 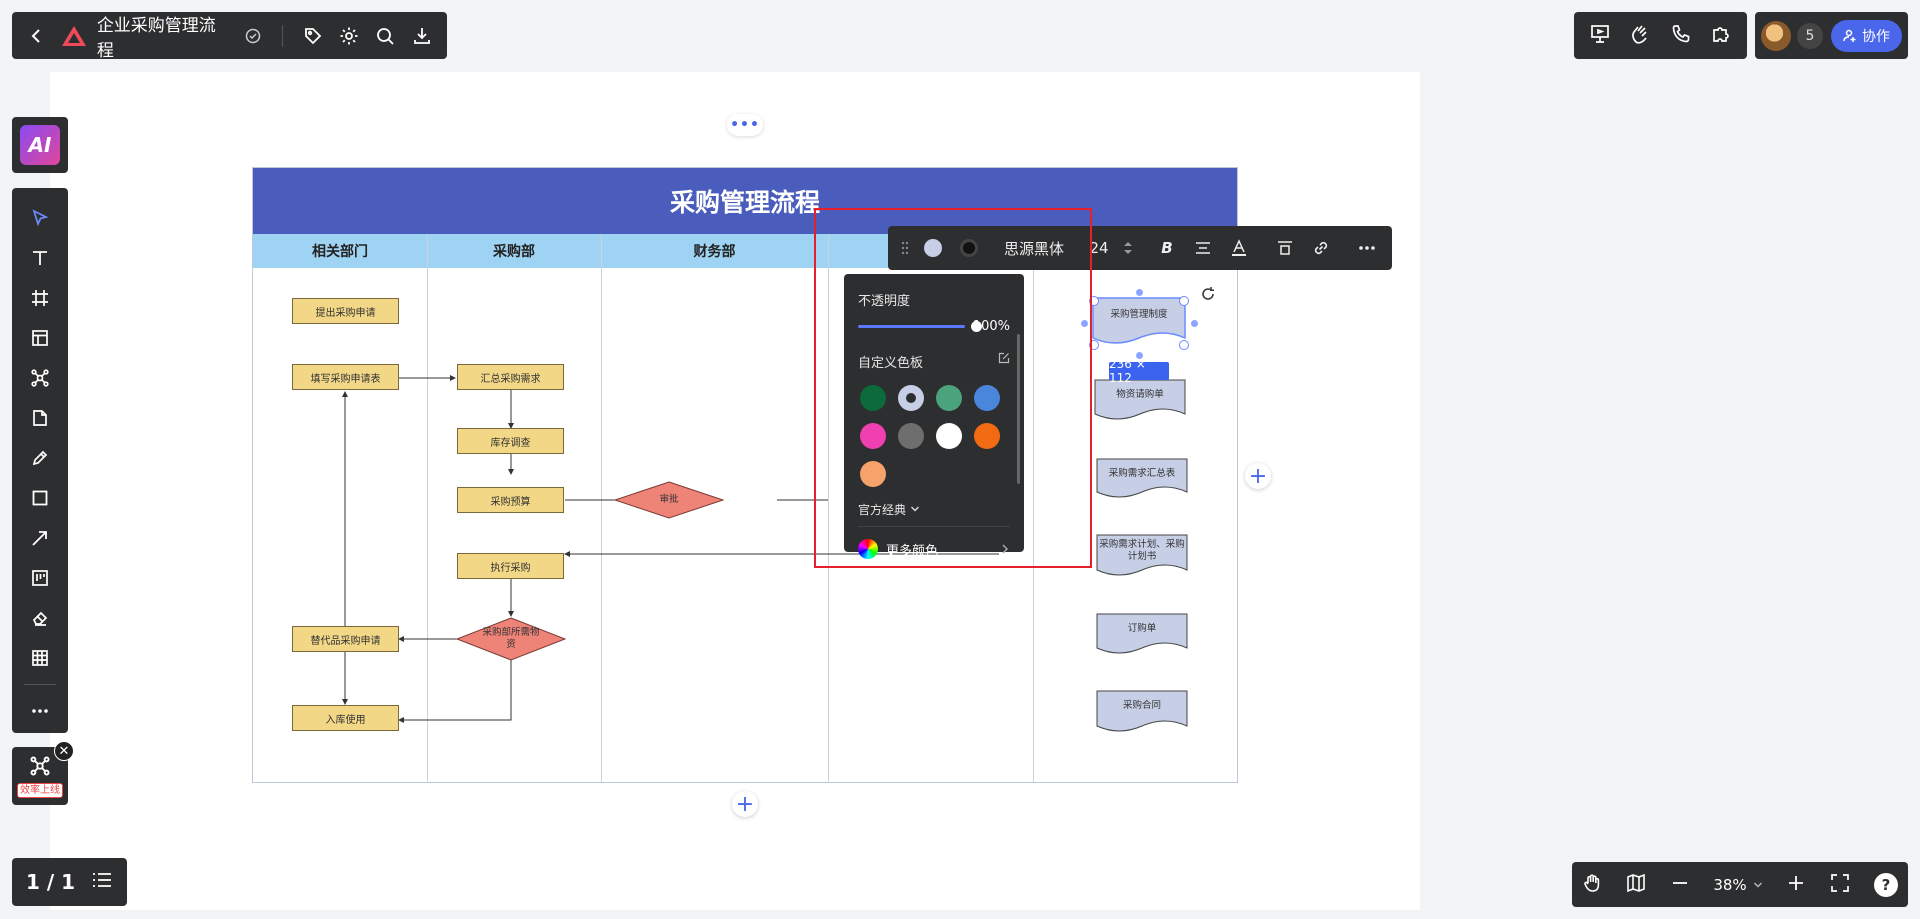 I want to click on rotate-icon, so click(x=1208, y=296).